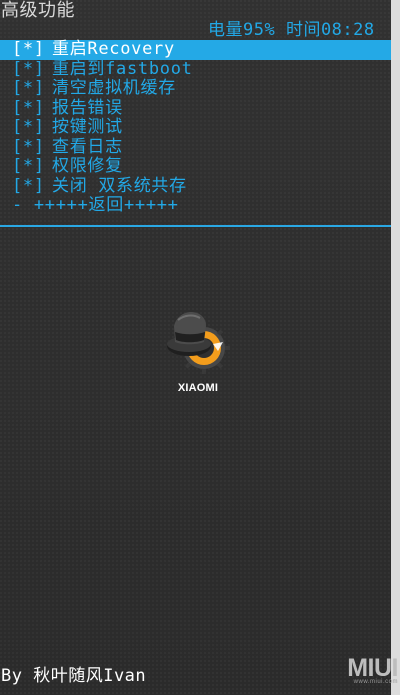 The width and height of the screenshot is (400, 695). I want to click on menu-item-report-error: [*] 报告错误, so click(195, 108).